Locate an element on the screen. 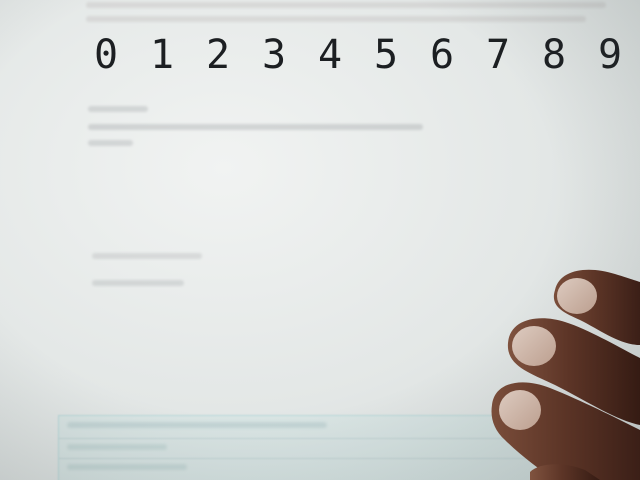  digit-3: 3 is located at coordinates (274, 55).